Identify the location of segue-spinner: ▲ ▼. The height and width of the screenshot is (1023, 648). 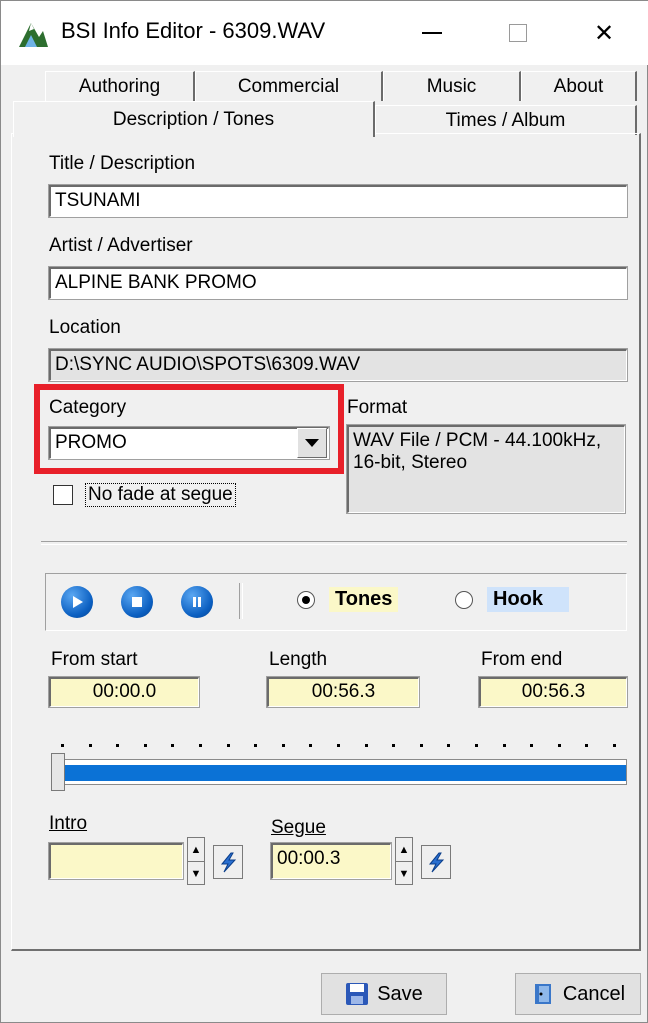
(404, 861).